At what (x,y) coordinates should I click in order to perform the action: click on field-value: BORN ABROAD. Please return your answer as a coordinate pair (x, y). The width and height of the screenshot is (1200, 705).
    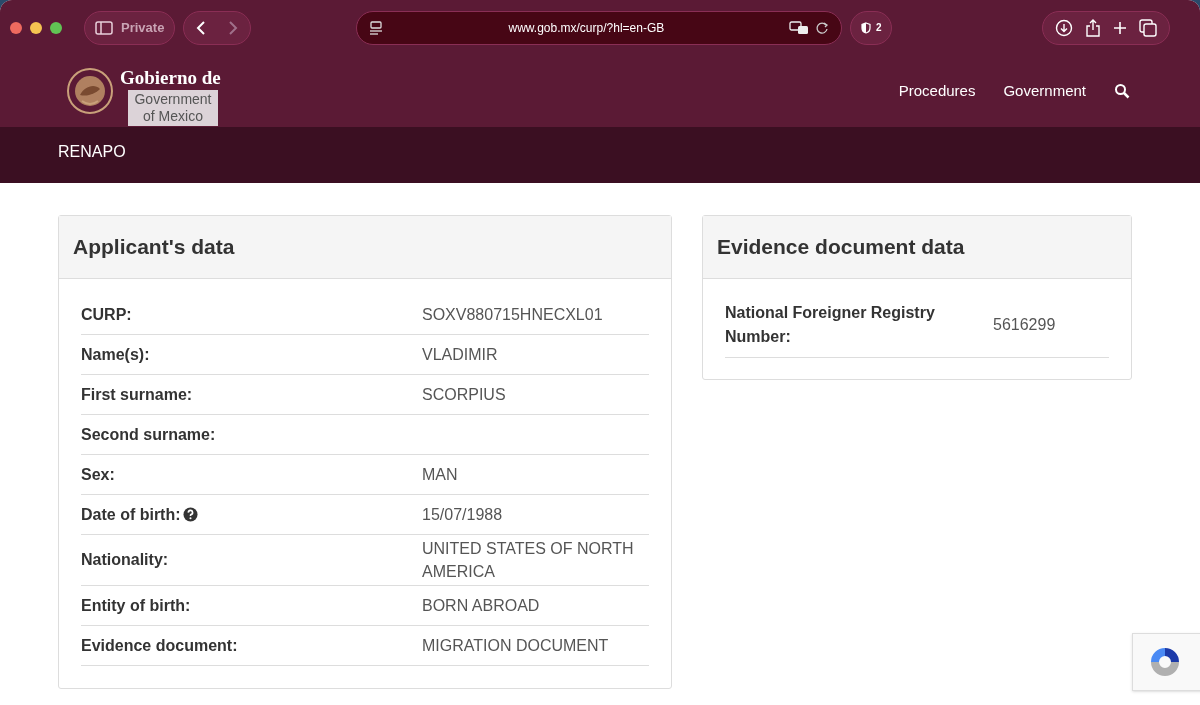
    Looking at the image, I should click on (481, 606).